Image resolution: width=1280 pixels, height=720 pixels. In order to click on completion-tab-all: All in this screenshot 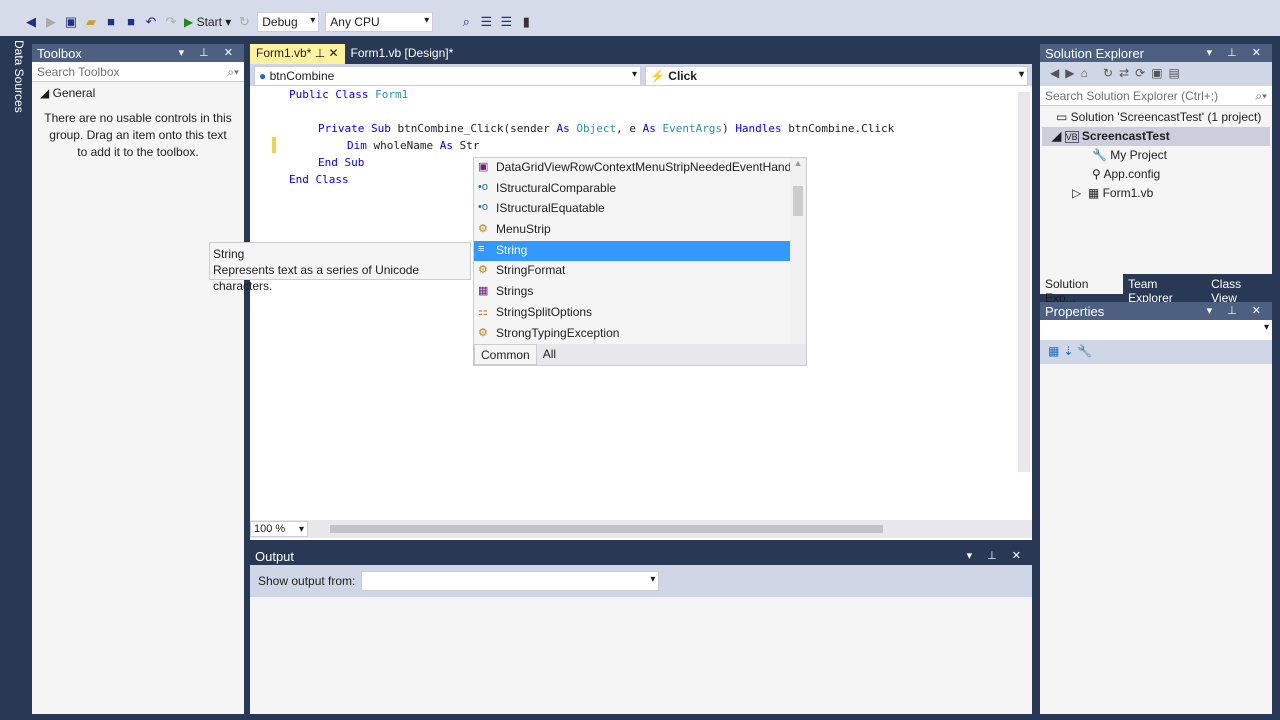, I will do `click(549, 354)`.